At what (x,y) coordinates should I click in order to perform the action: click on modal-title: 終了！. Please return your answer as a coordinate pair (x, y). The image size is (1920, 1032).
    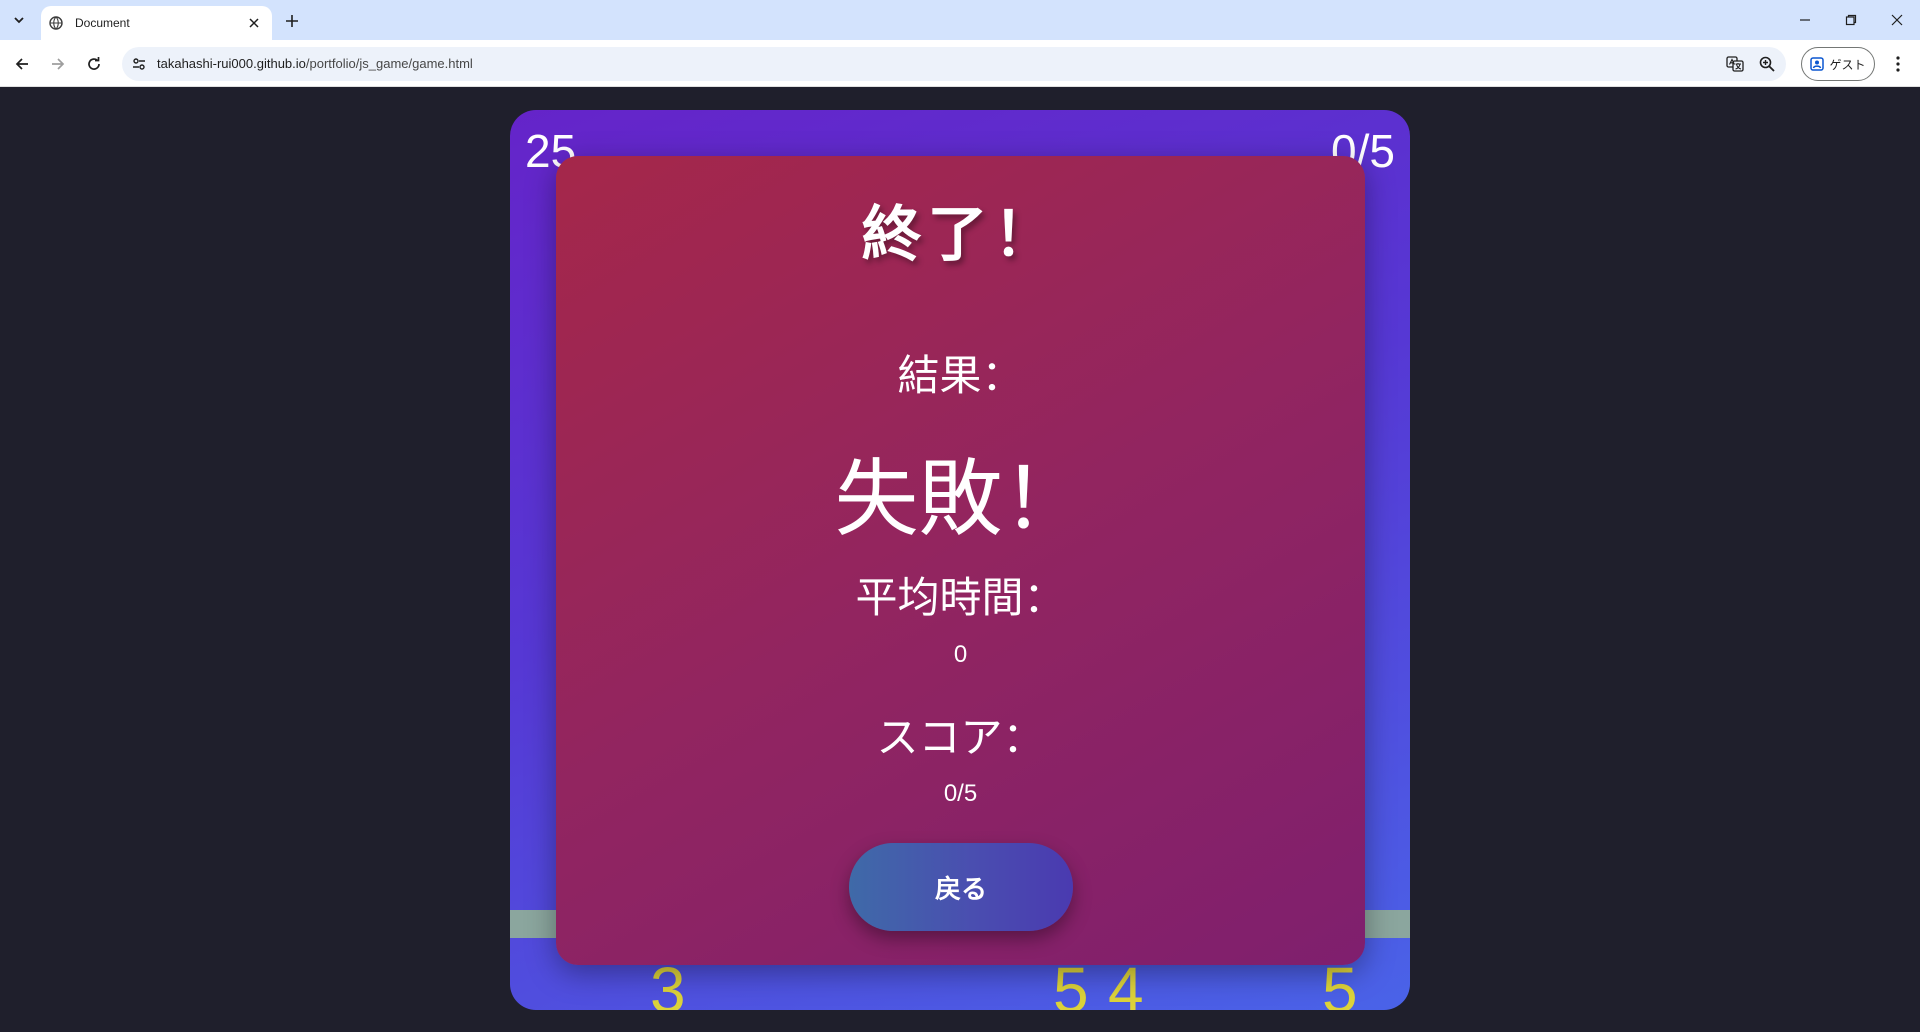
    Looking at the image, I should click on (960, 235).